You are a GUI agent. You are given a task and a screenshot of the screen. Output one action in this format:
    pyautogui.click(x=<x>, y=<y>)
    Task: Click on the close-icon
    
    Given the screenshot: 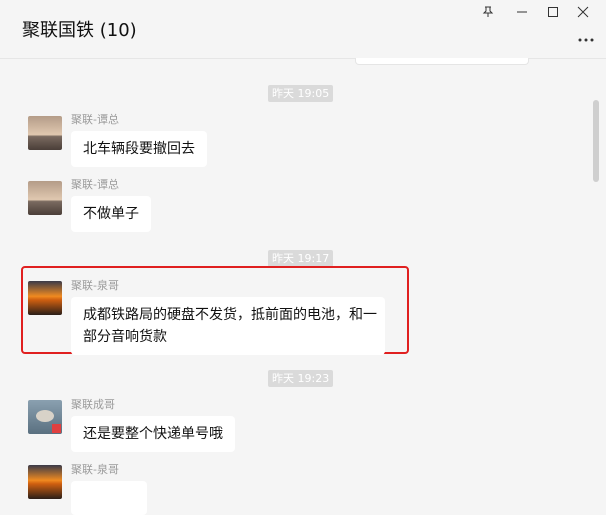 What is the action you would take?
    pyautogui.click(x=583, y=12)
    